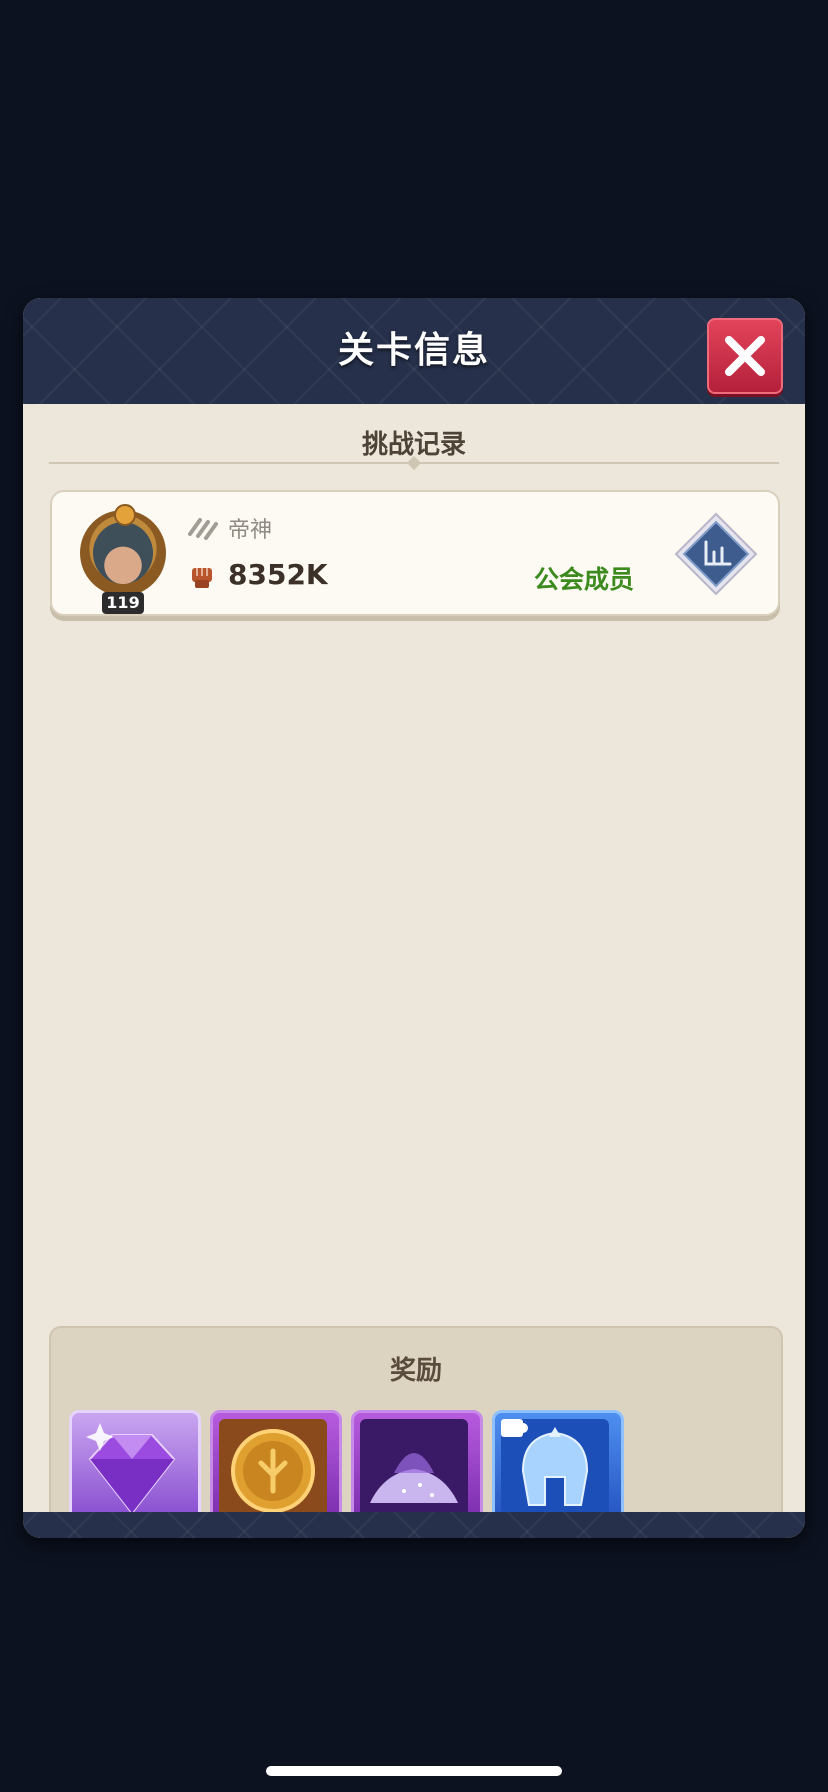 The width and height of the screenshot is (828, 1792). I want to click on close-button, so click(745, 356).